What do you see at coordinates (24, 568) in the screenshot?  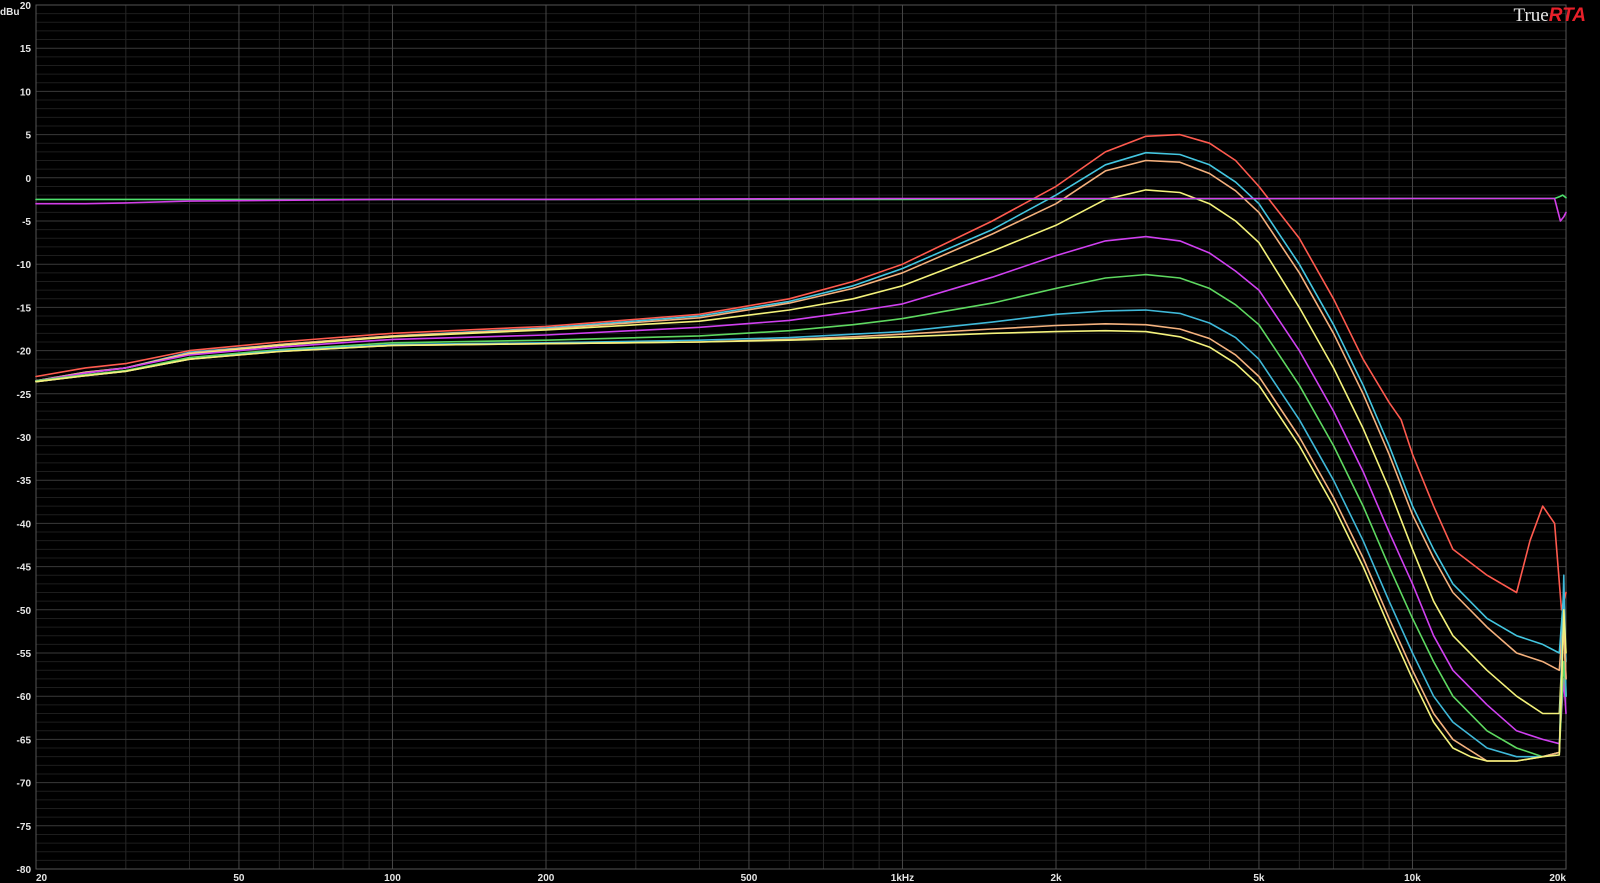 I see `y-tick-label: -45` at bounding box center [24, 568].